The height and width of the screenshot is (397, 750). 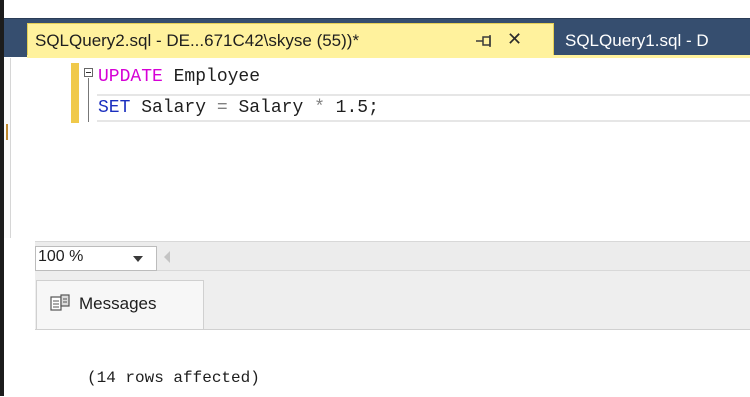 What do you see at coordinates (211, 77) in the screenshot?
I see `table-name: Employee` at bounding box center [211, 77].